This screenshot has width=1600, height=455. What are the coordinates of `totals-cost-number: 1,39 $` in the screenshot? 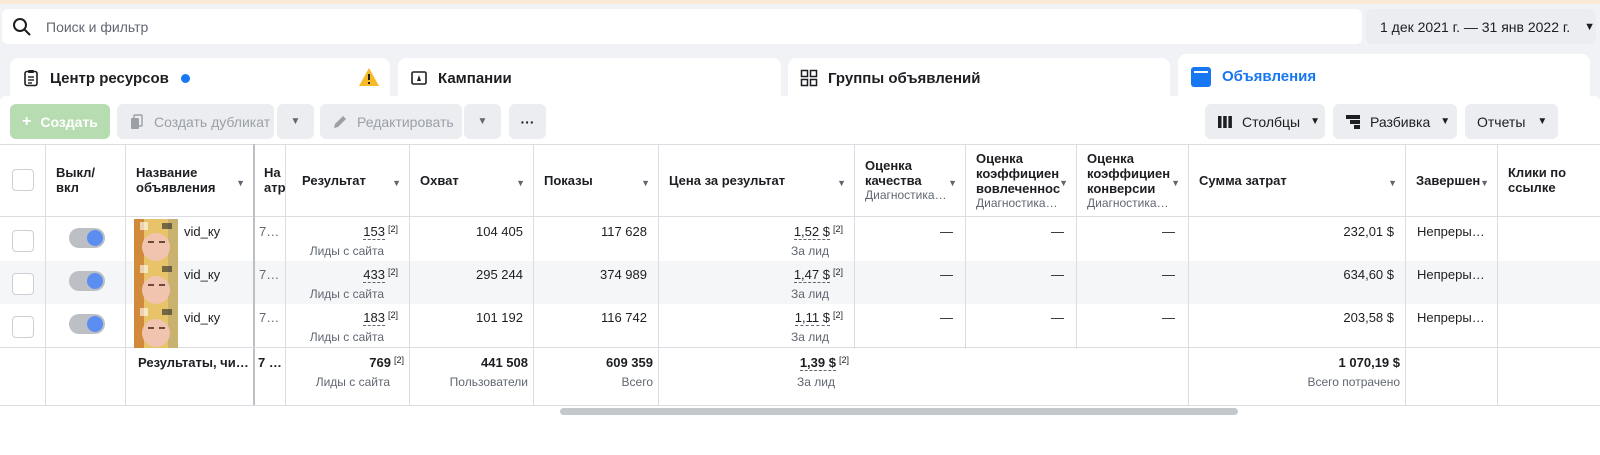 It's located at (817, 363).